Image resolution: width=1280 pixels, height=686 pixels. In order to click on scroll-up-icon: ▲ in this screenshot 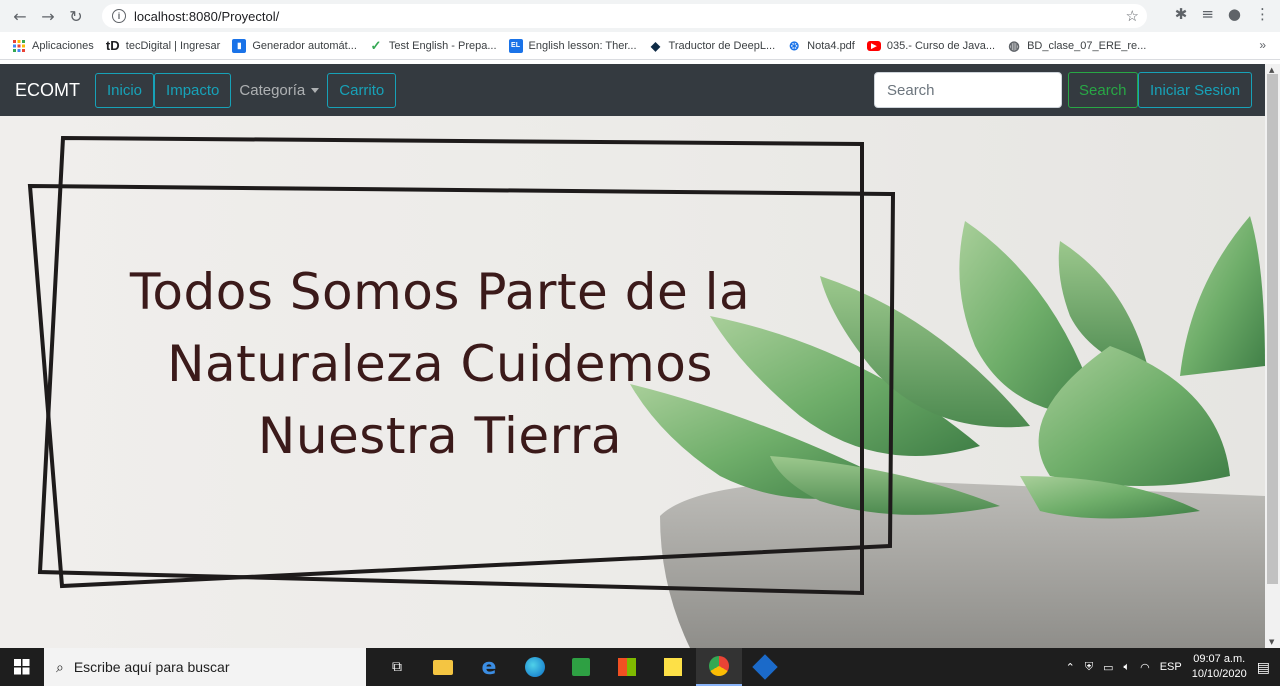, I will do `click(1271, 70)`.